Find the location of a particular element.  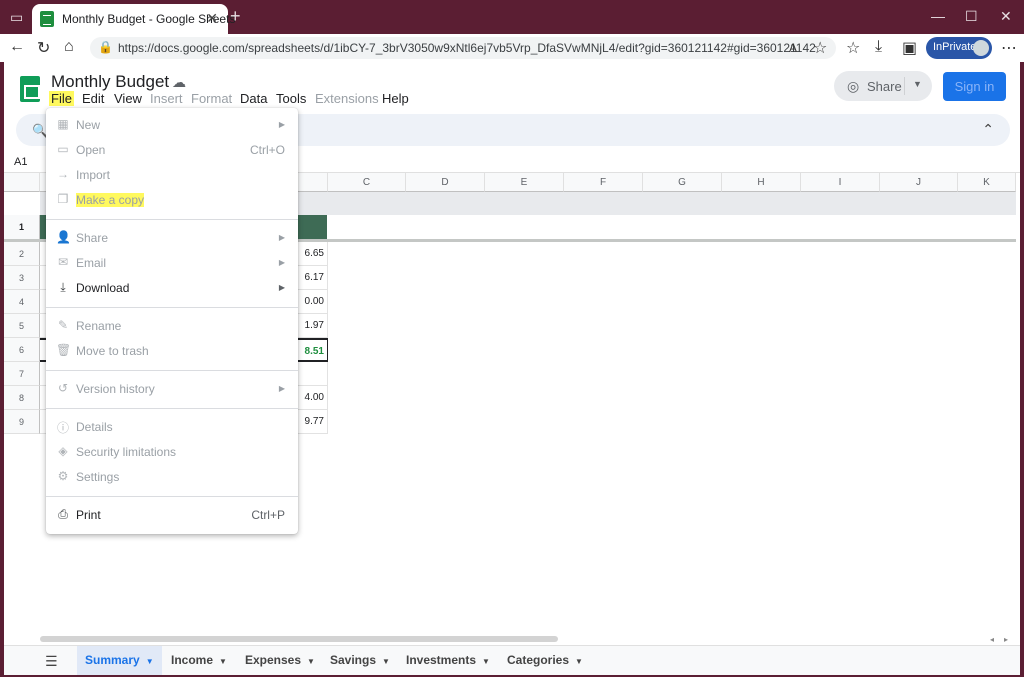

submenu-arrow-icon: ▶ is located at coordinates (281, 237).